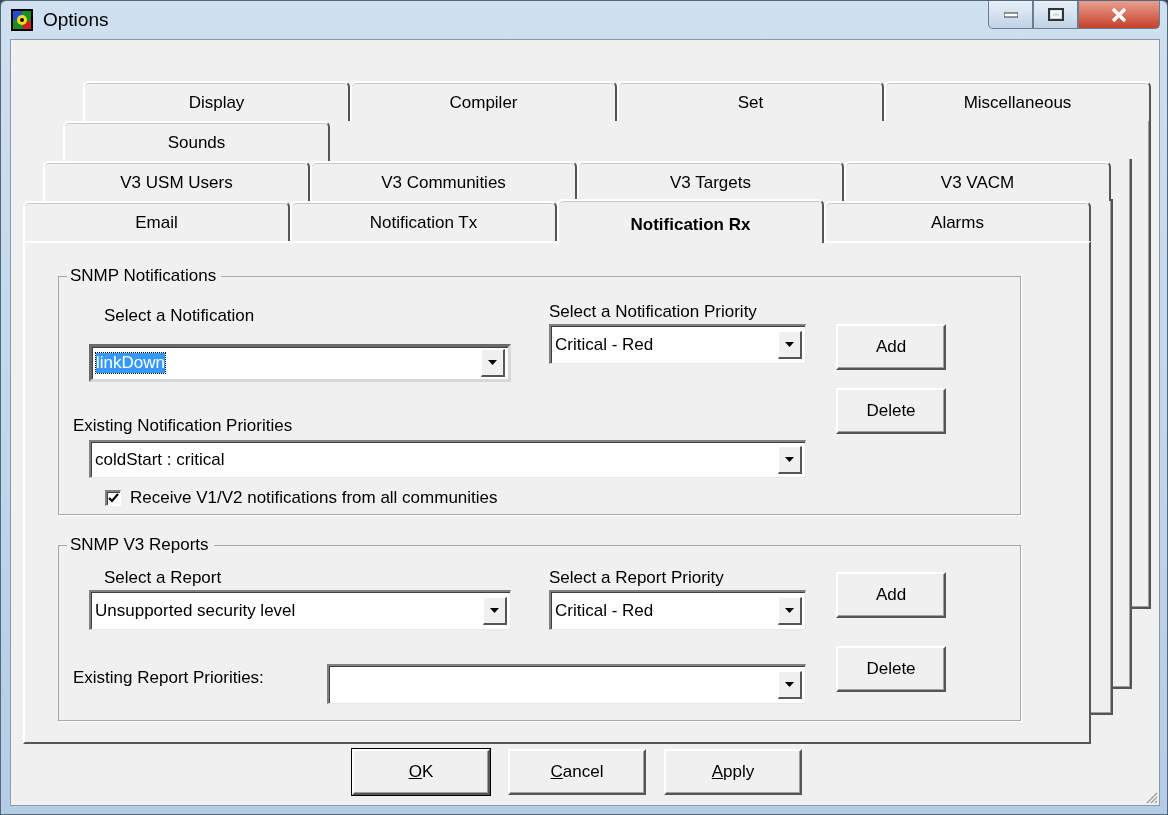 Image resolution: width=1168 pixels, height=815 pixels. Describe the element at coordinates (163, 578) in the screenshot. I see `field-label: Select a Report` at that location.